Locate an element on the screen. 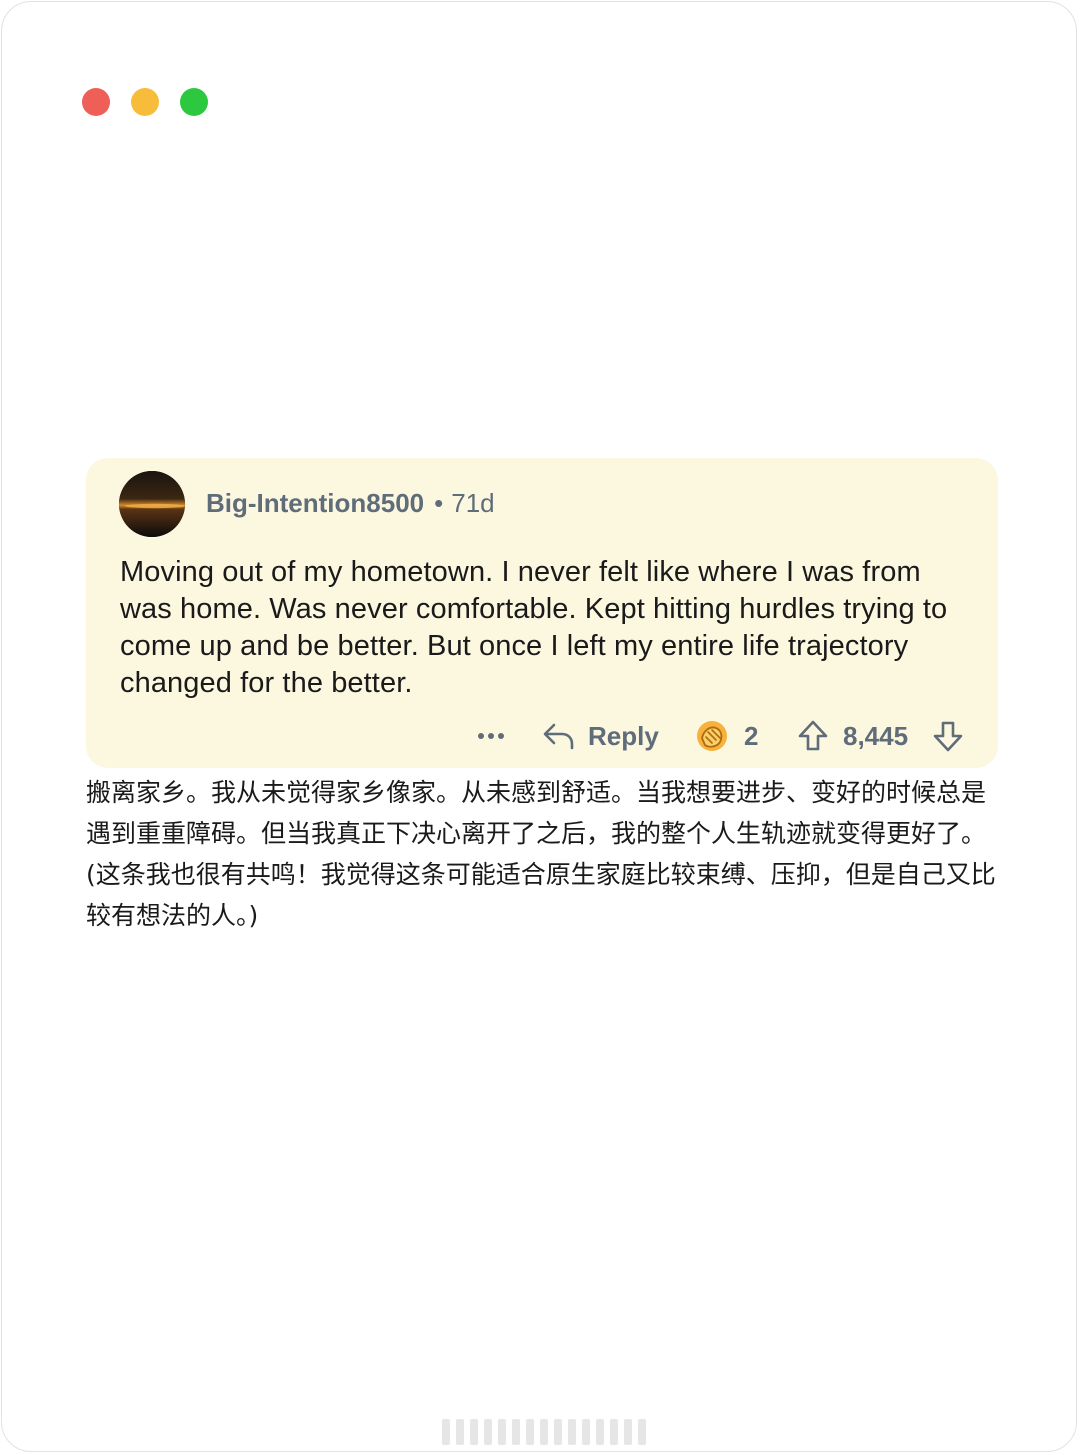  username-link: Big-Intention8500 is located at coordinates (315, 503).